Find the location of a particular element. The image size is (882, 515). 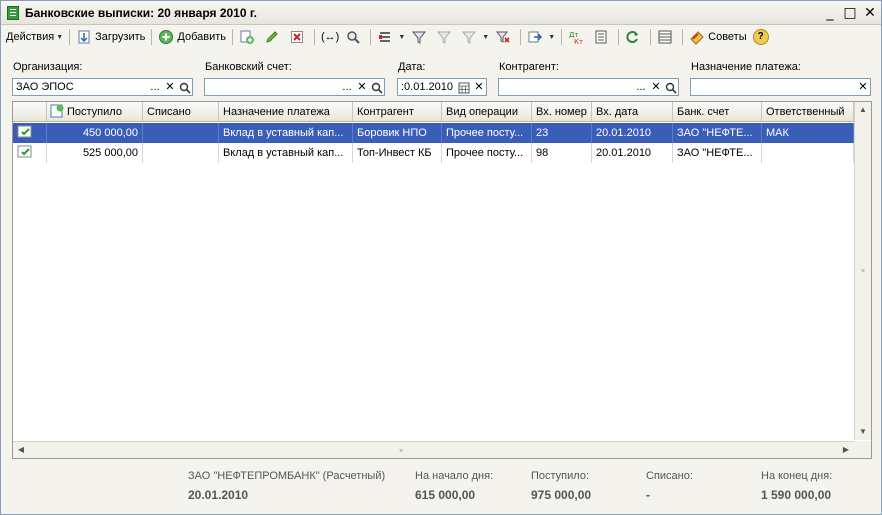

help-button: ? is located at coordinates (761, 37).